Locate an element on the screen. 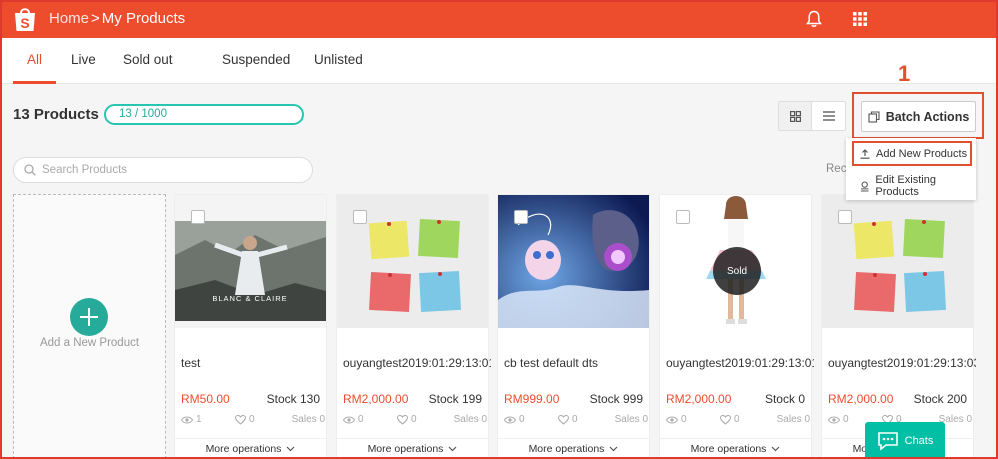  copy-icon is located at coordinates (874, 116).